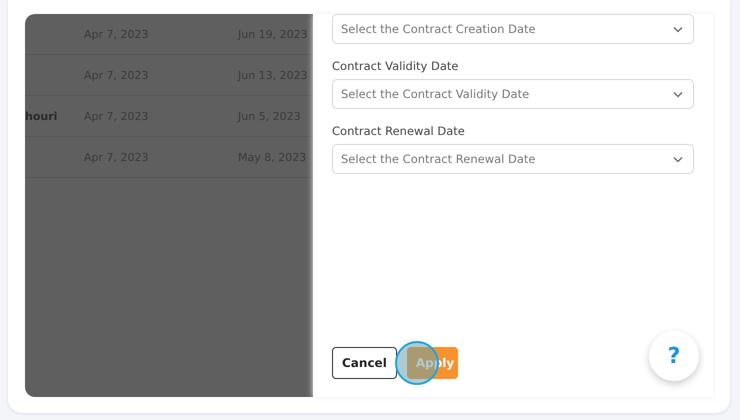  What do you see at coordinates (674, 356) in the screenshot?
I see `help-button: ?` at bounding box center [674, 356].